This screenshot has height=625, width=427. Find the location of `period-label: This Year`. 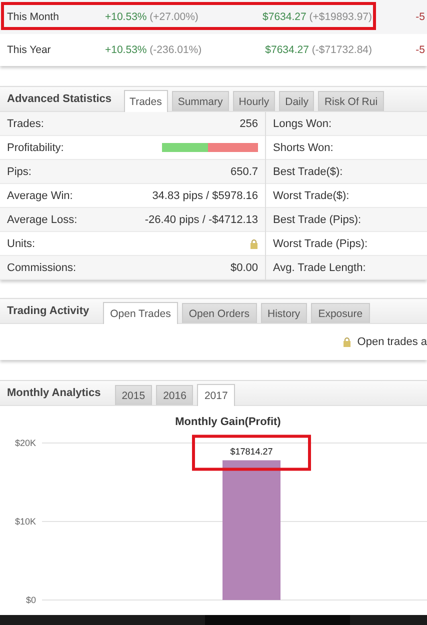

period-label: This Year is located at coordinates (29, 50).